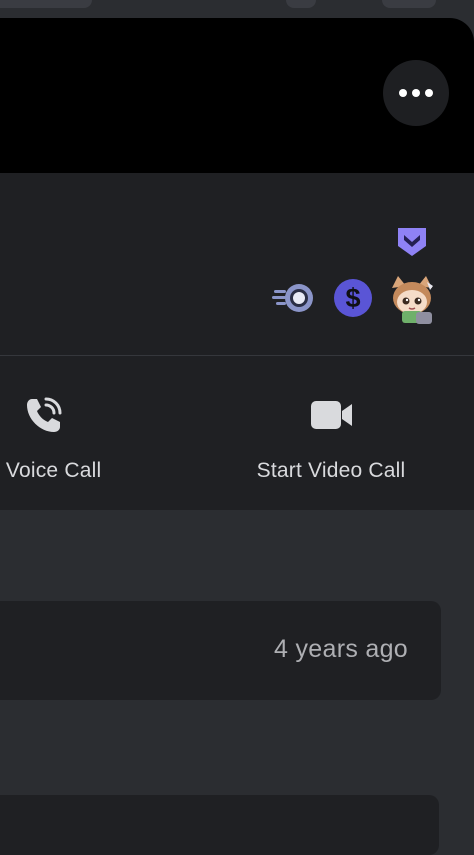  What do you see at coordinates (237, 355) in the screenshot?
I see `divider` at bounding box center [237, 355].